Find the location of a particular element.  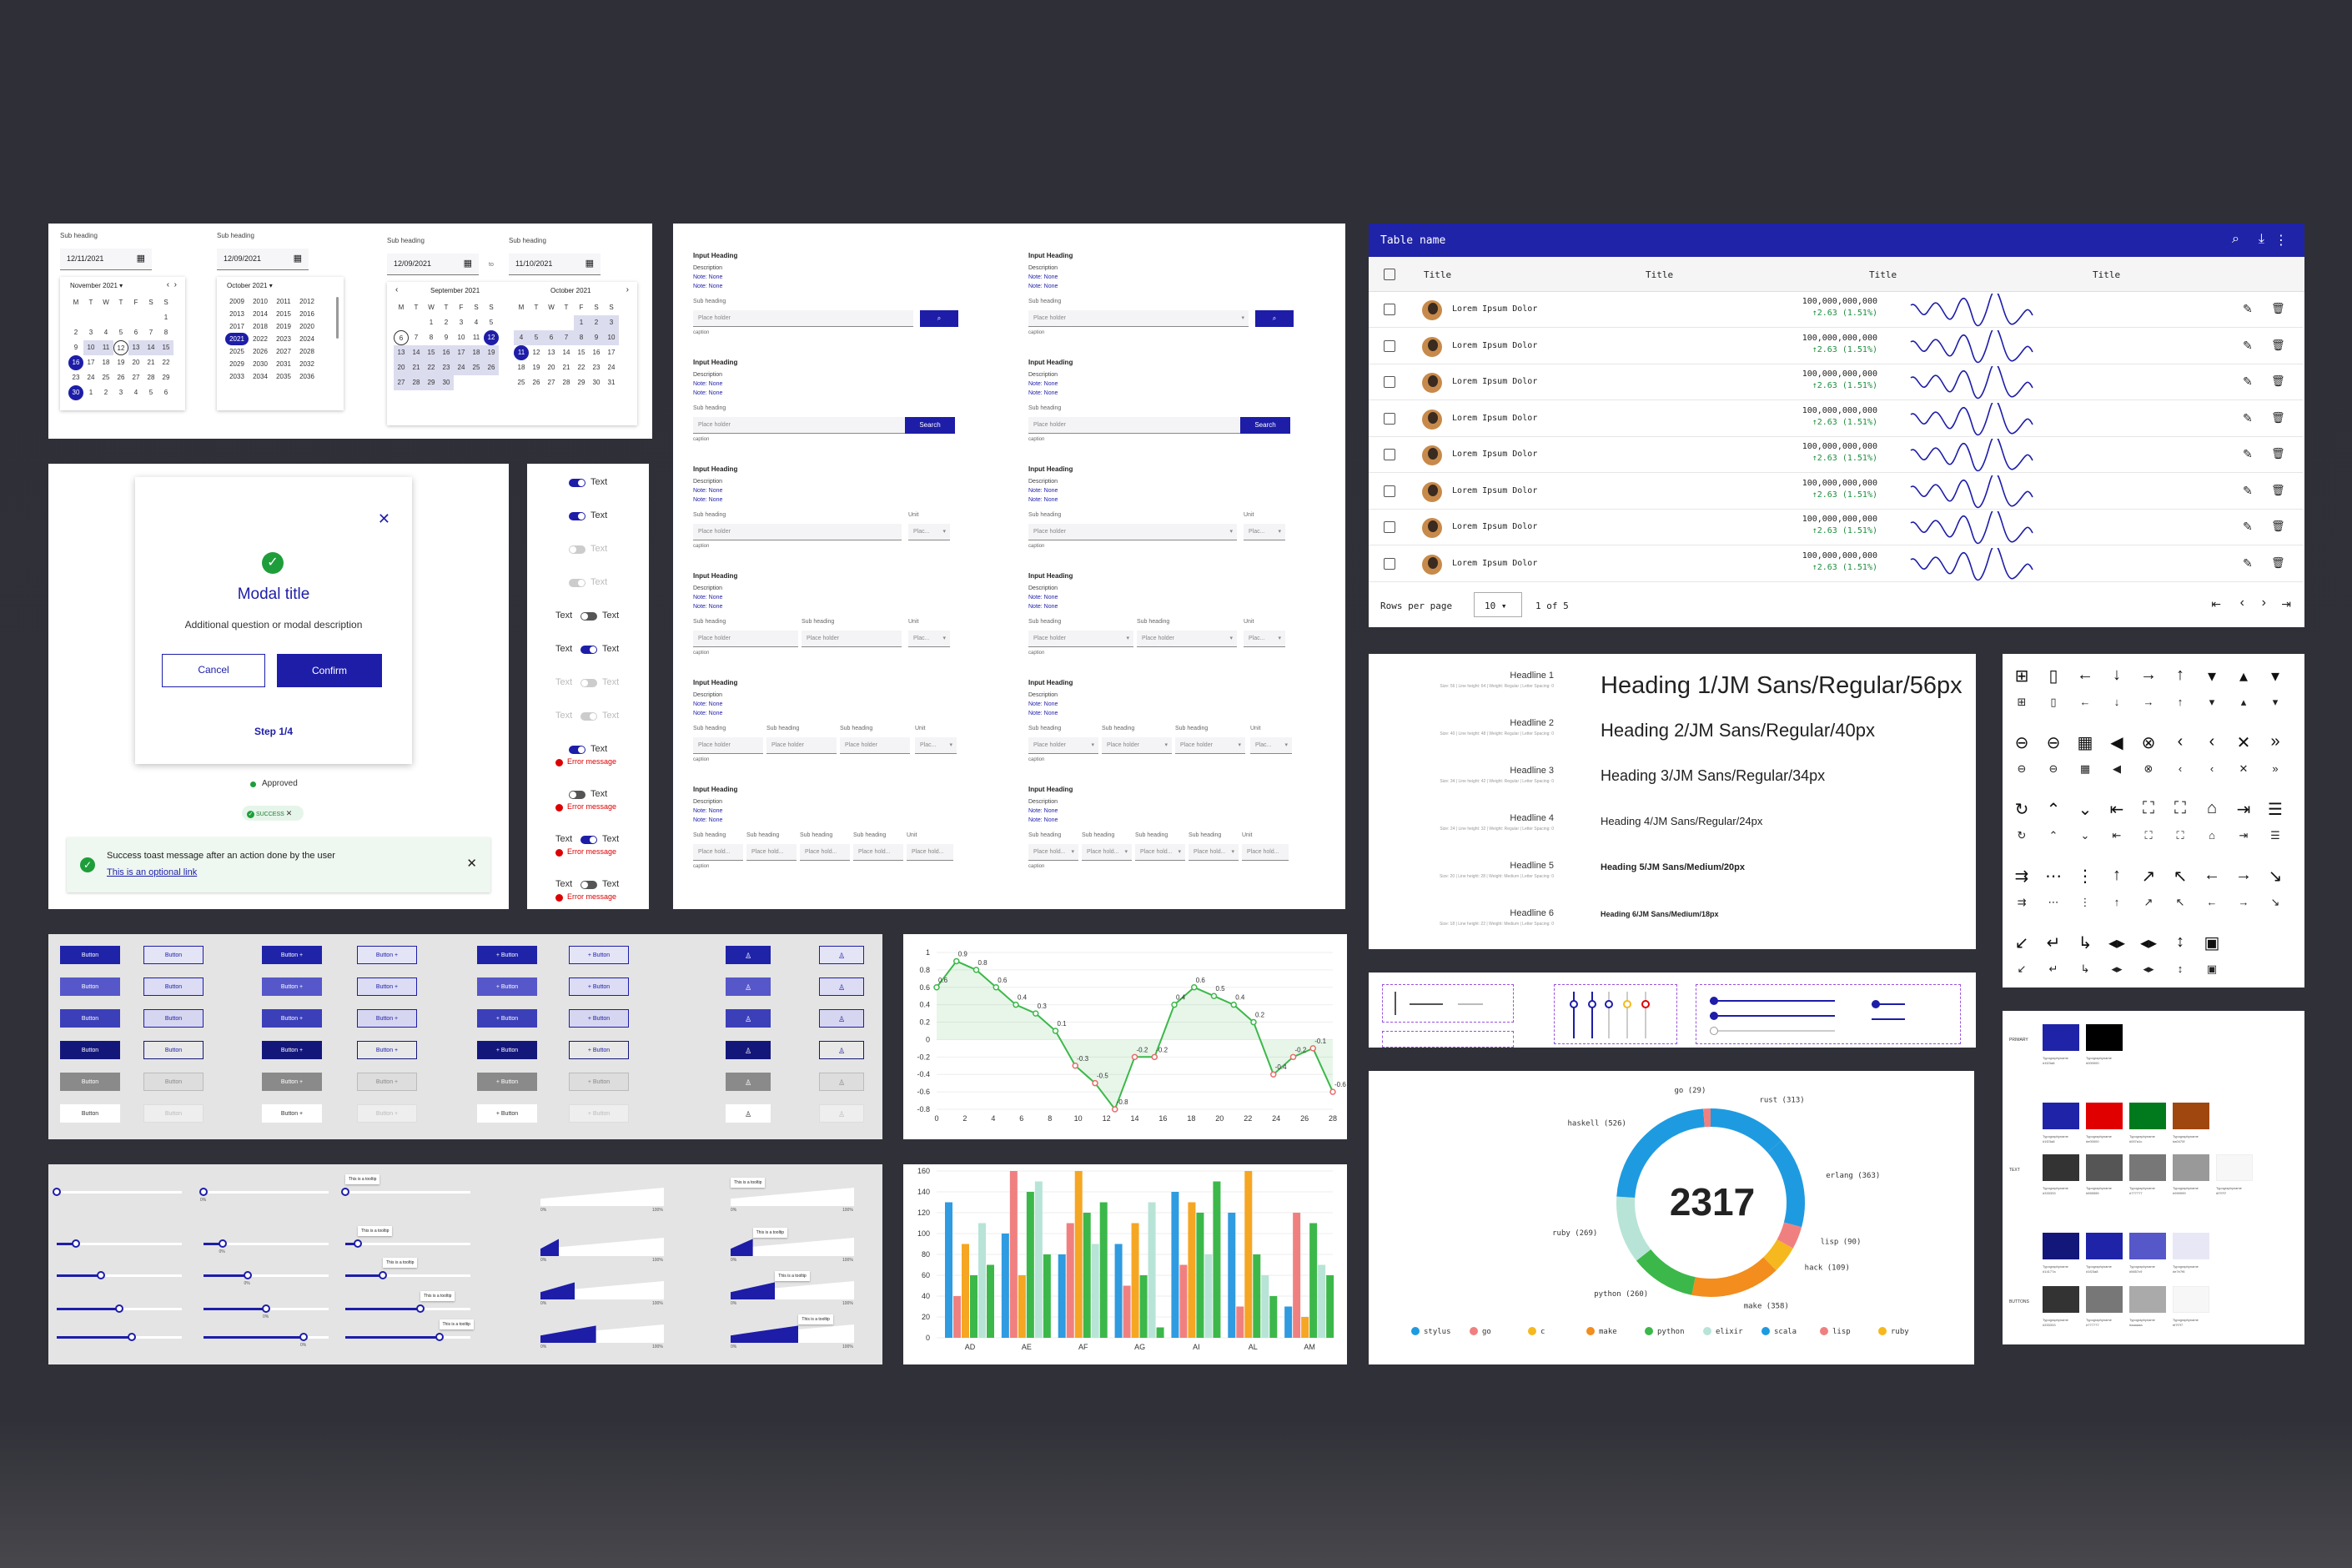

year-option: 2033 is located at coordinates (237, 377).